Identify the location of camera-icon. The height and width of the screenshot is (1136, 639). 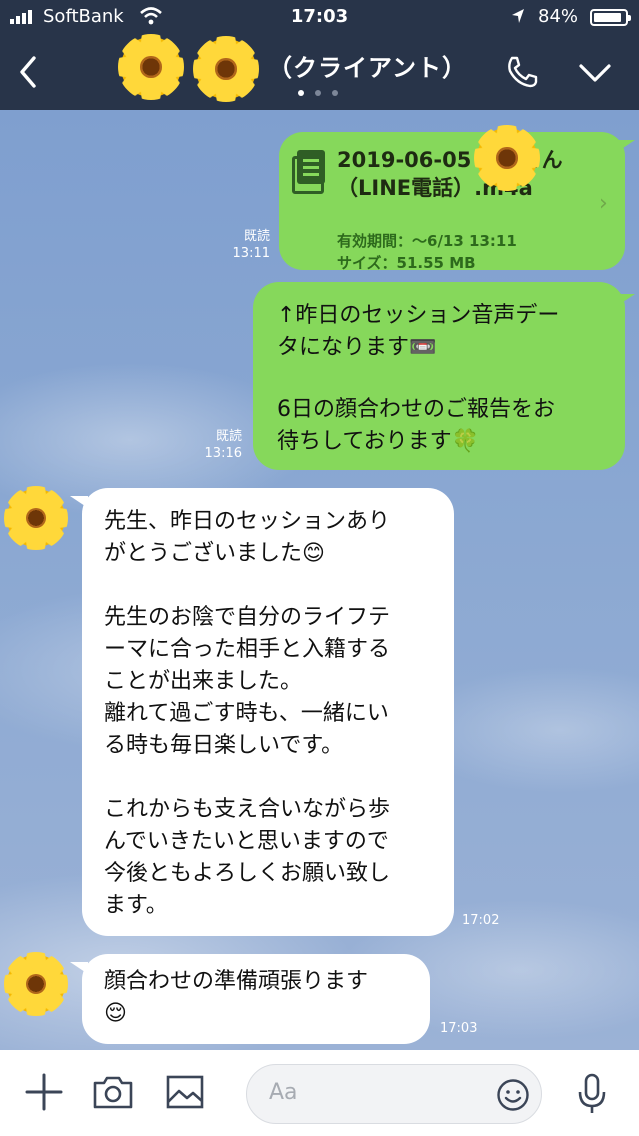
(113, 1092).